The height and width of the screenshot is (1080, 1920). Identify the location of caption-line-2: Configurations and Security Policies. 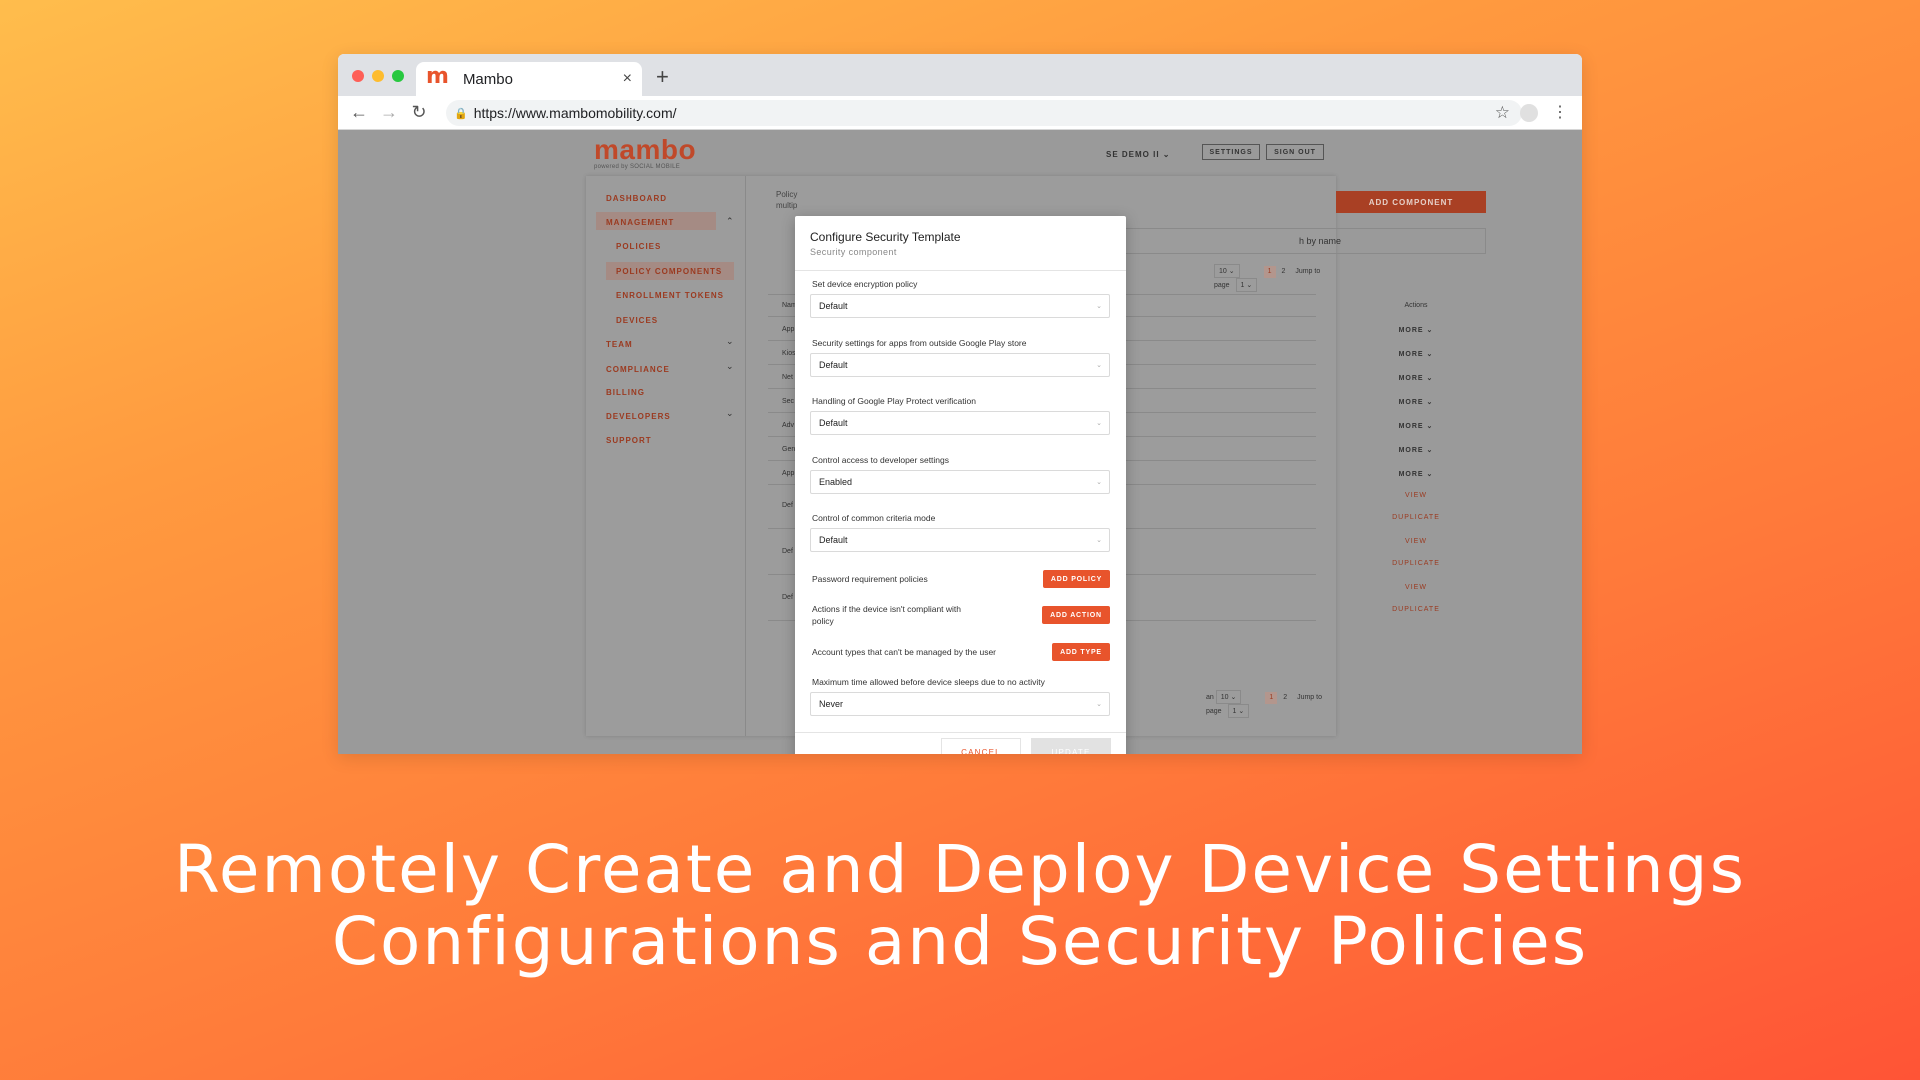
(960, 941).